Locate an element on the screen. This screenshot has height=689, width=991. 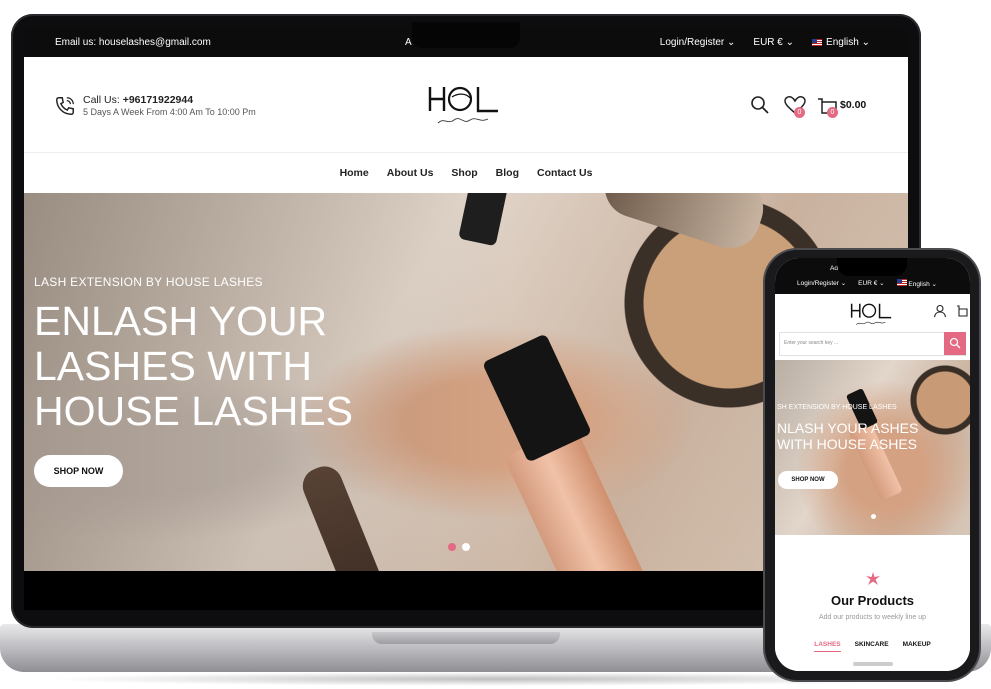
our-products-tagline: Add our products to weekly line up is located at coordinates (872, 617).